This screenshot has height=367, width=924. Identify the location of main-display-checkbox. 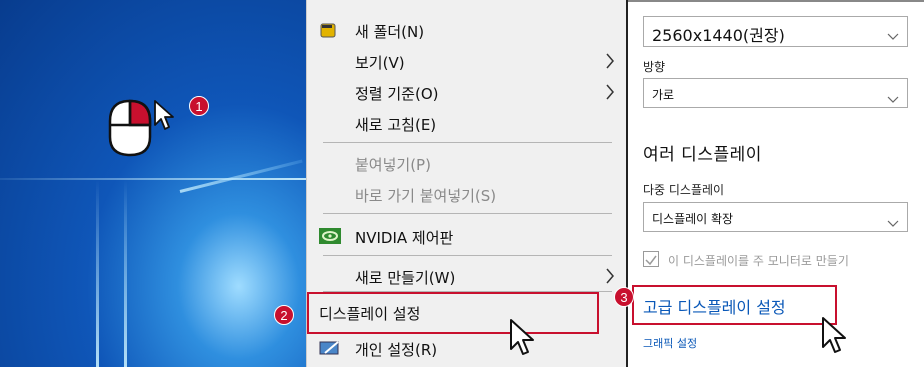
(651, 259).